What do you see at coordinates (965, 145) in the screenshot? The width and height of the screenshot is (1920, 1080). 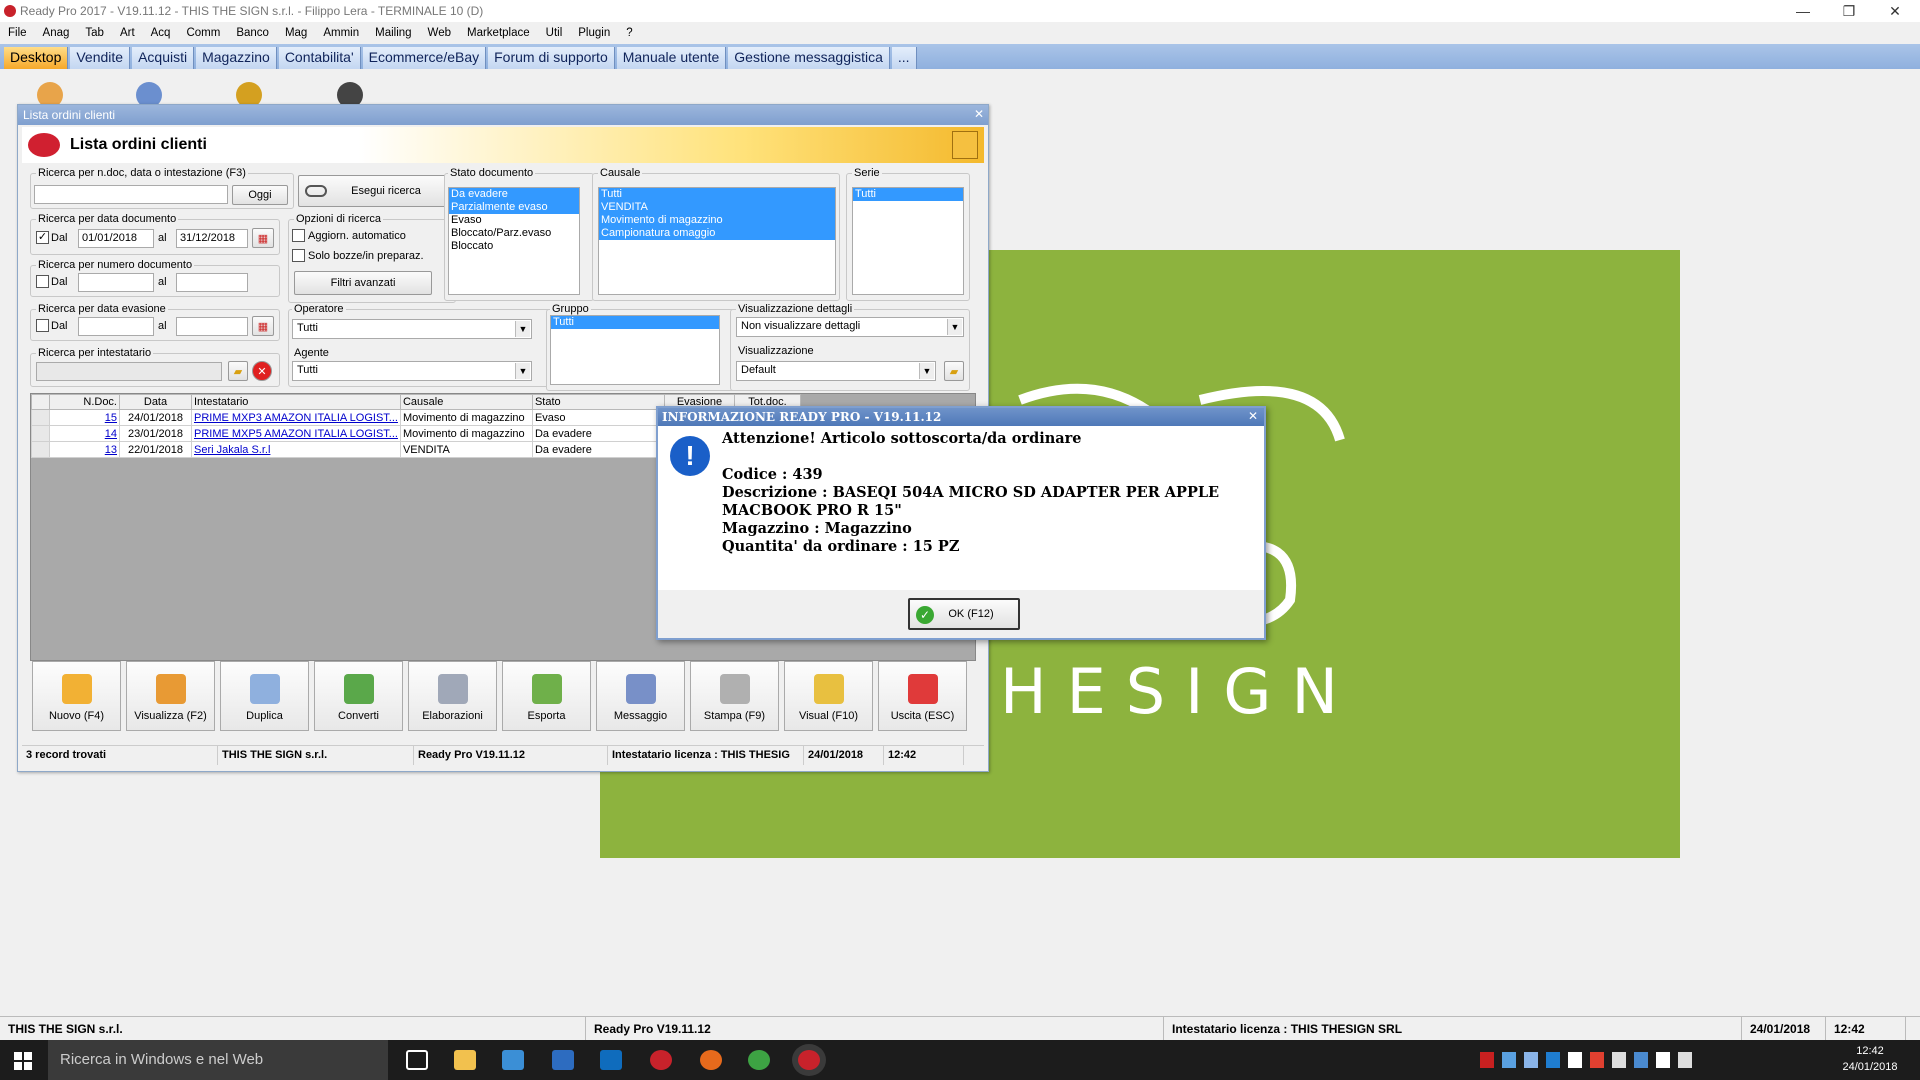 I see `users-icon` at bounding box center [965, 145].